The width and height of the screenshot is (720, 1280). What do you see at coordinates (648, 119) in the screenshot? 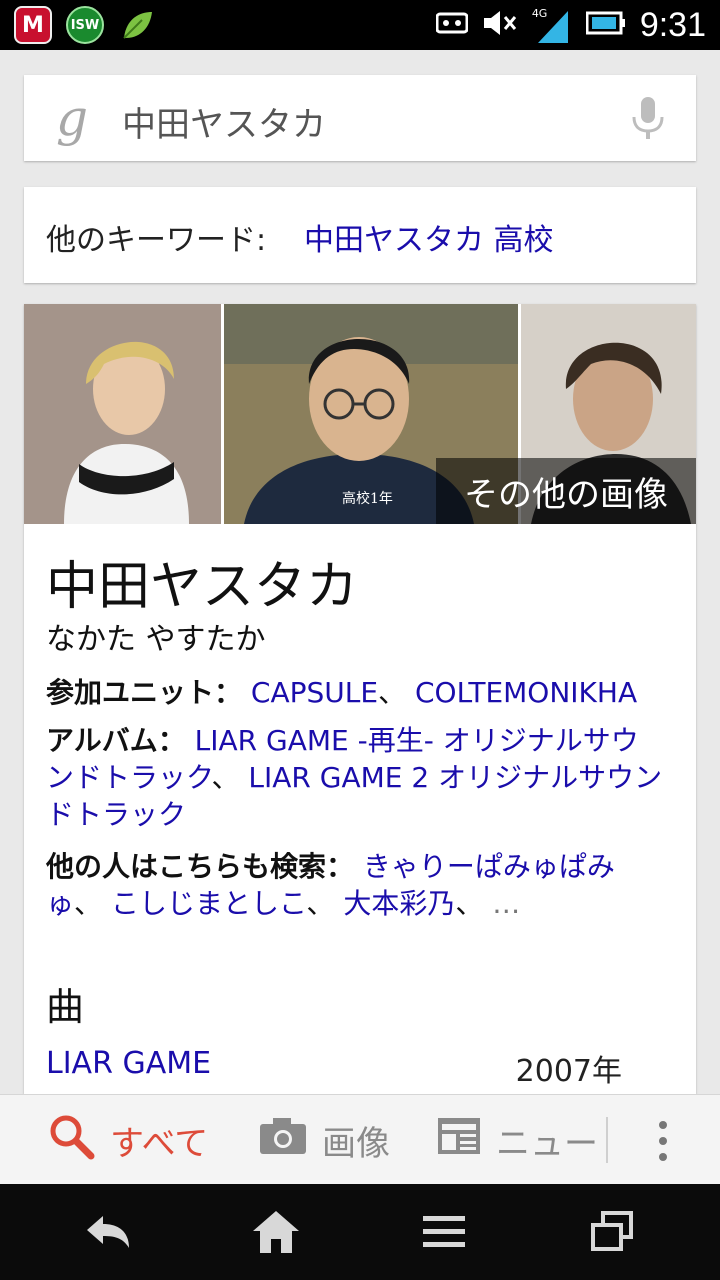
I see `mic-icon` at bounding box center [648, 119].